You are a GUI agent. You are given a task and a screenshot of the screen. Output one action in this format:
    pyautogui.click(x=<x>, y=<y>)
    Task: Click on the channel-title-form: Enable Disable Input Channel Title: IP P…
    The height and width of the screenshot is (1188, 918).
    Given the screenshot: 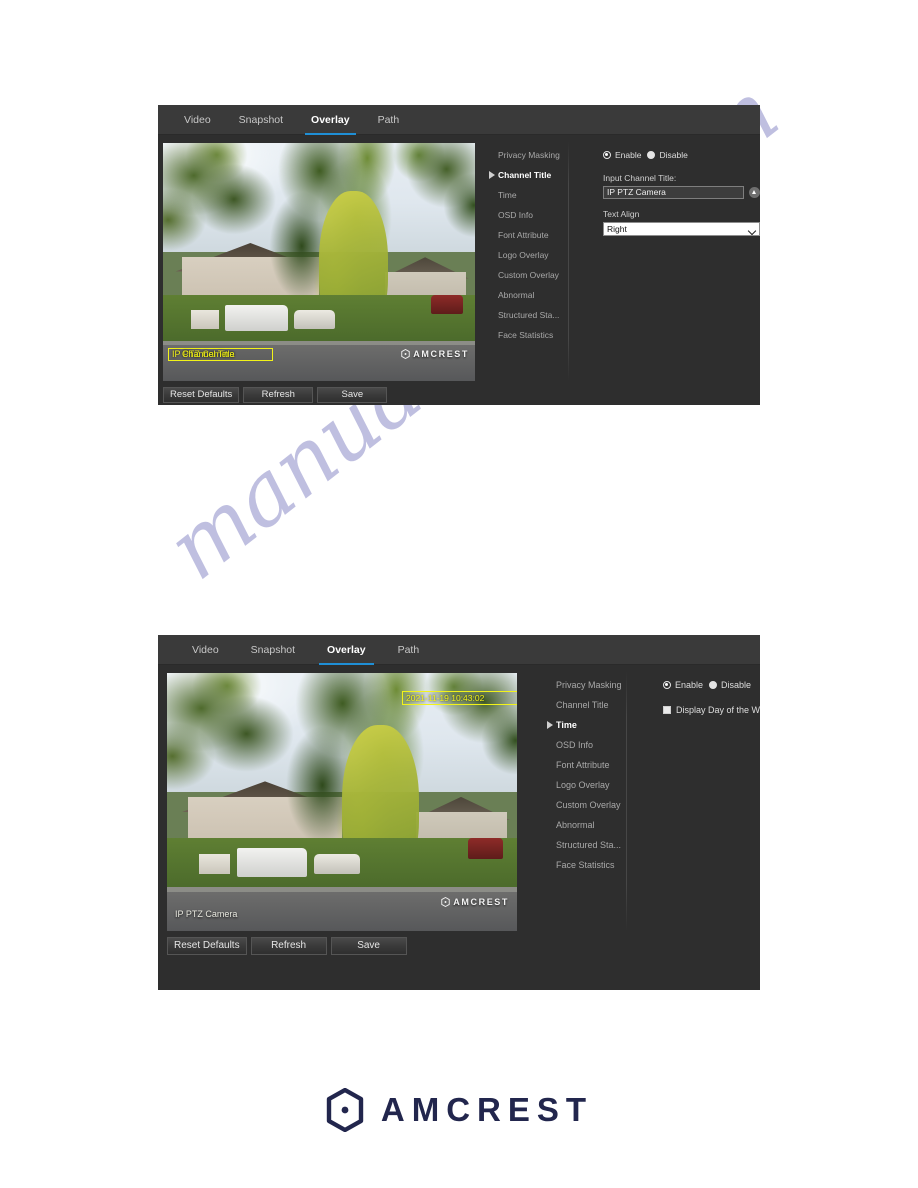 What is the action you would take?
    pyautogui.click(x=681, y=273)
    